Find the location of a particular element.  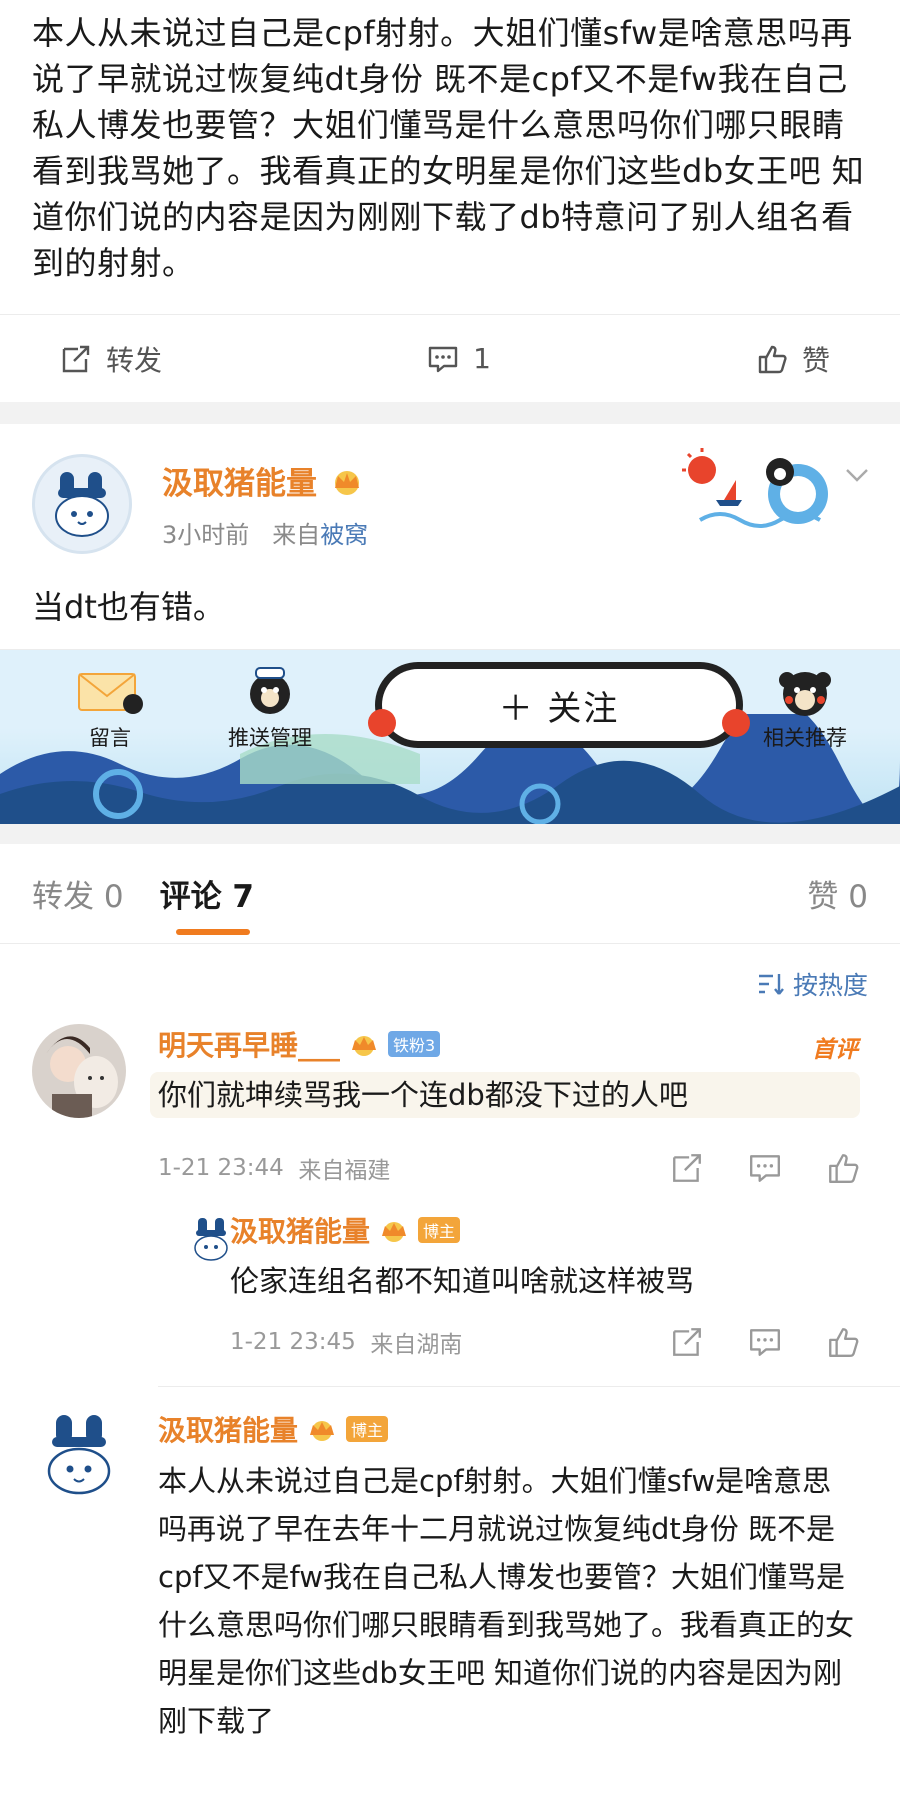

comment-count: 1 is located at coordinates (482, 358).